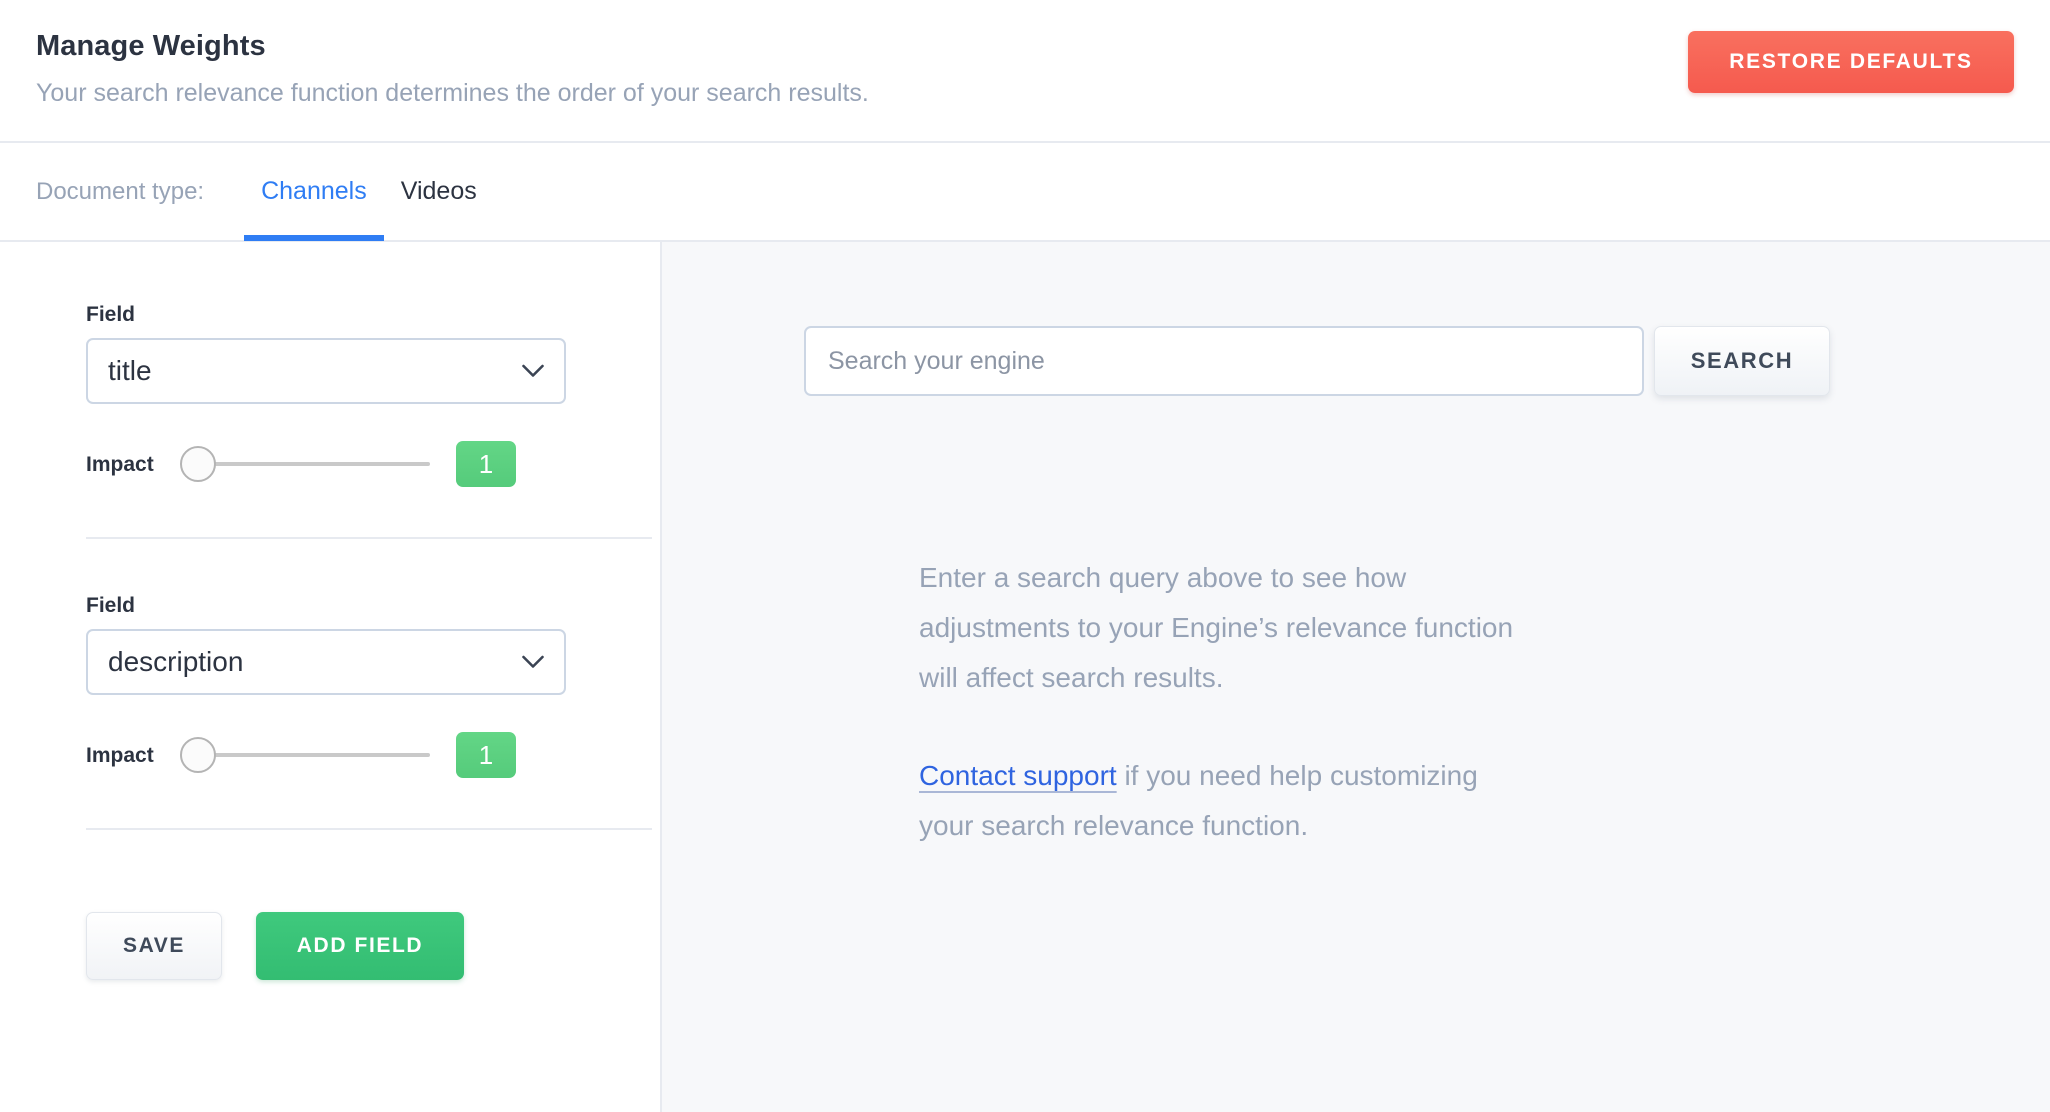 This screenshot has width=2050, height=1112. I want to click on field-select-title: title, so click(326, 371).